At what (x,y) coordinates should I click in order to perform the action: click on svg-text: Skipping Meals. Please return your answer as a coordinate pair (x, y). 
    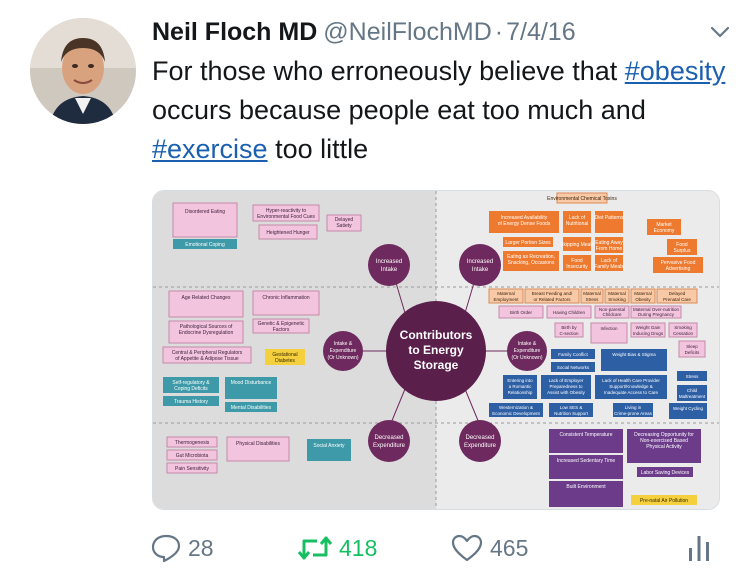
    Looking at the image, I should click on (577, 245).